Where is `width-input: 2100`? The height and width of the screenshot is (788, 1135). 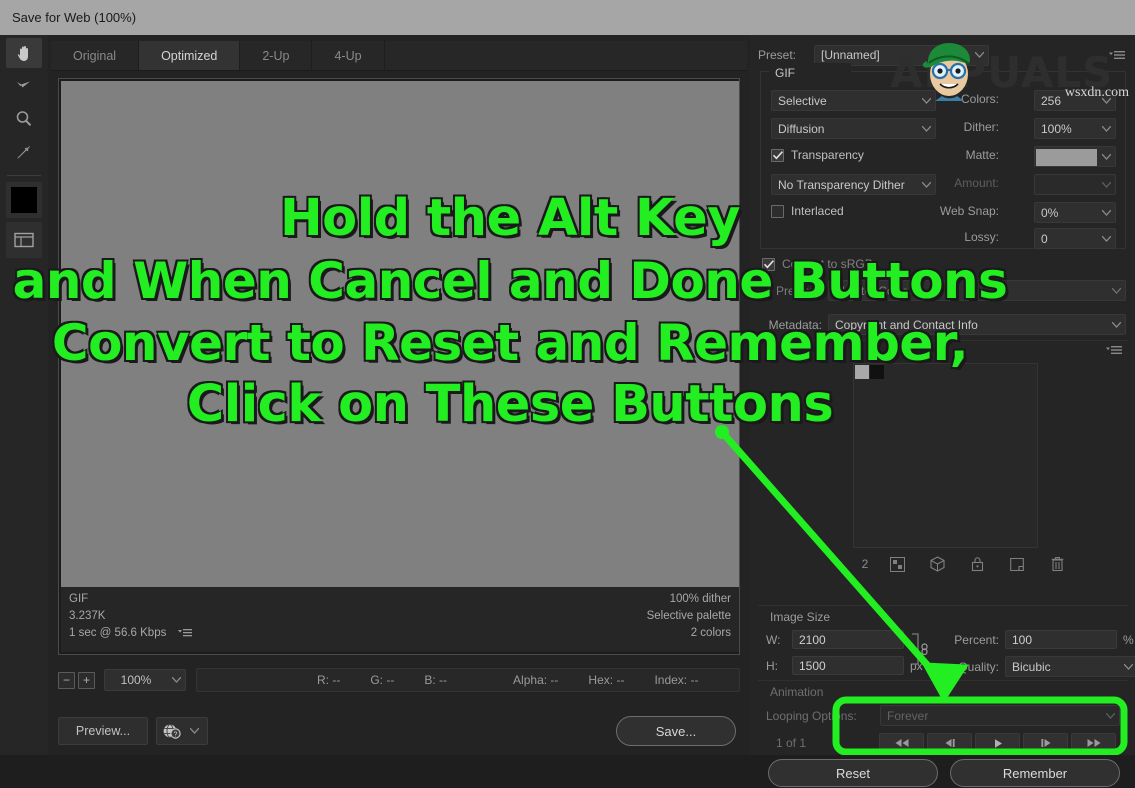
width-input: 2100 is located at coordinates (848, 639).